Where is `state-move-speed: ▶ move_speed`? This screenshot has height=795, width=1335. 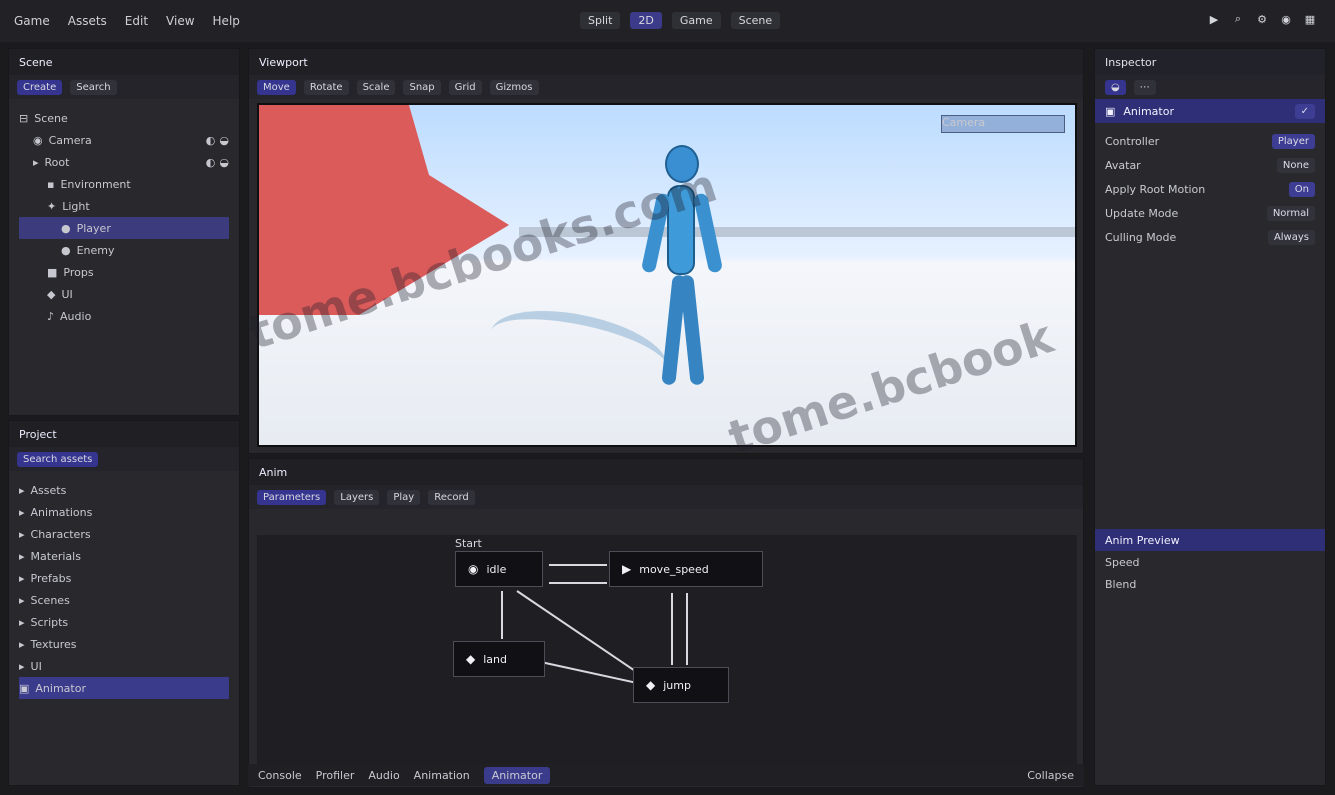 state-move-speed: ▶ move_speed is located at coordinates (686, 569).